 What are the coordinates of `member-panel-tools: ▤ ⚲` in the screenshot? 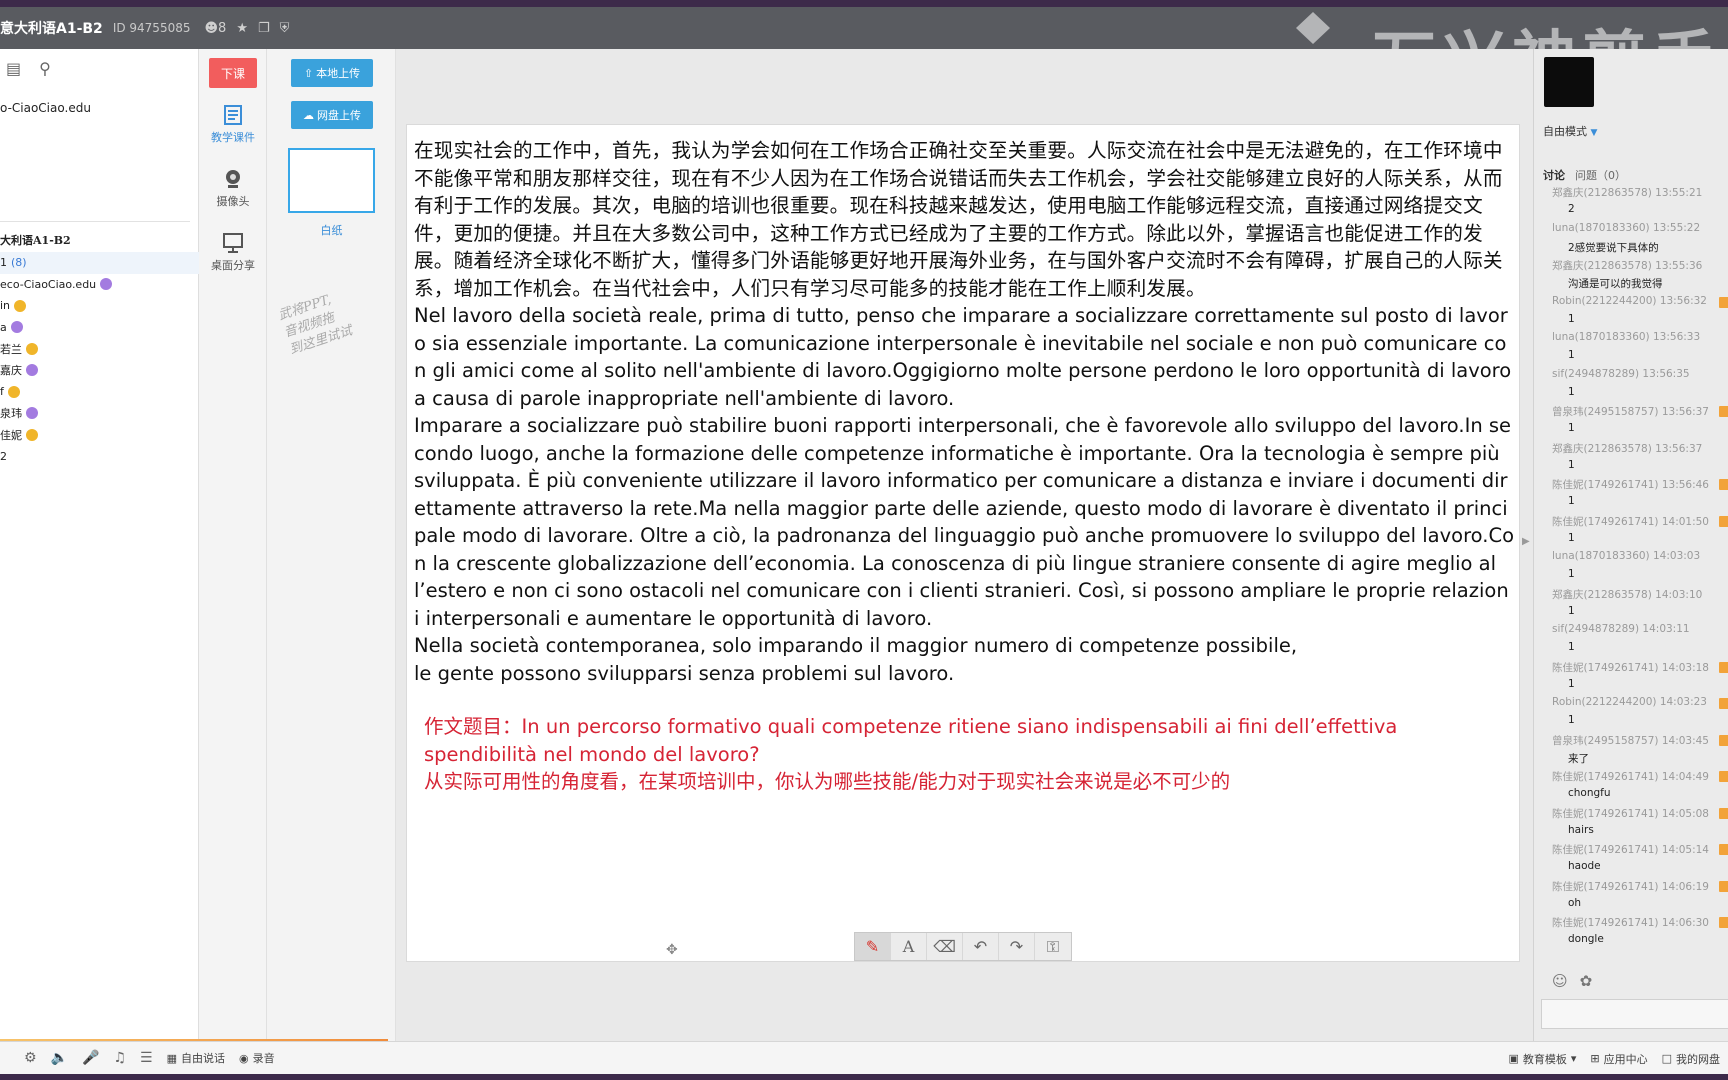 It's located at (28, 68).